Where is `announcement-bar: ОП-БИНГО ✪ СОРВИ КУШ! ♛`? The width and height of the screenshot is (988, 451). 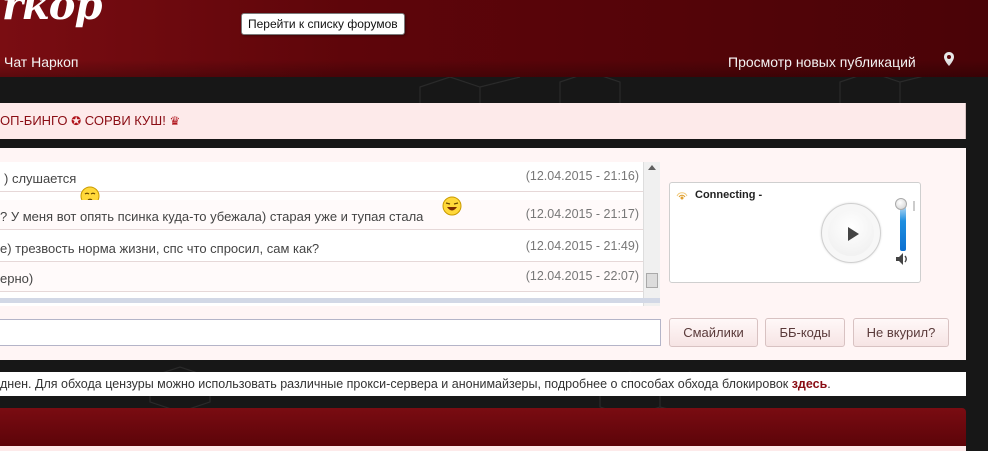 announcement-bar: ОП-БИНГО ✪ СОРВИ КУШ! ♛ is located at coordinates (483, 121).